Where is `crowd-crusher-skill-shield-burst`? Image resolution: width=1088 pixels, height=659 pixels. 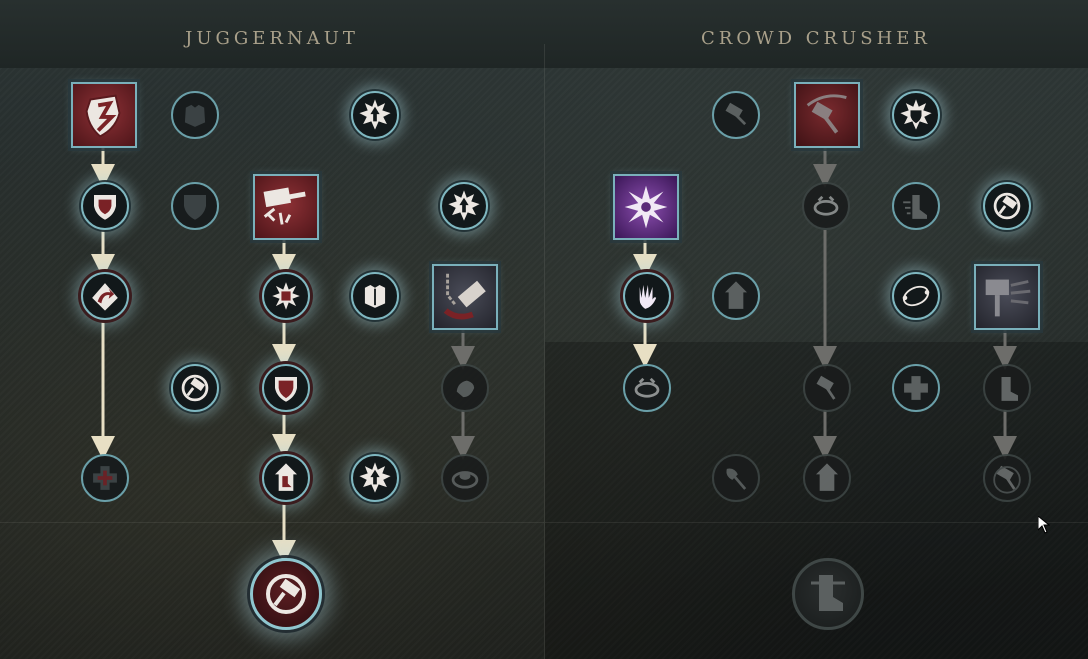 crowd-crusher-skill-shield-burst is located at coordinates (916, 115).